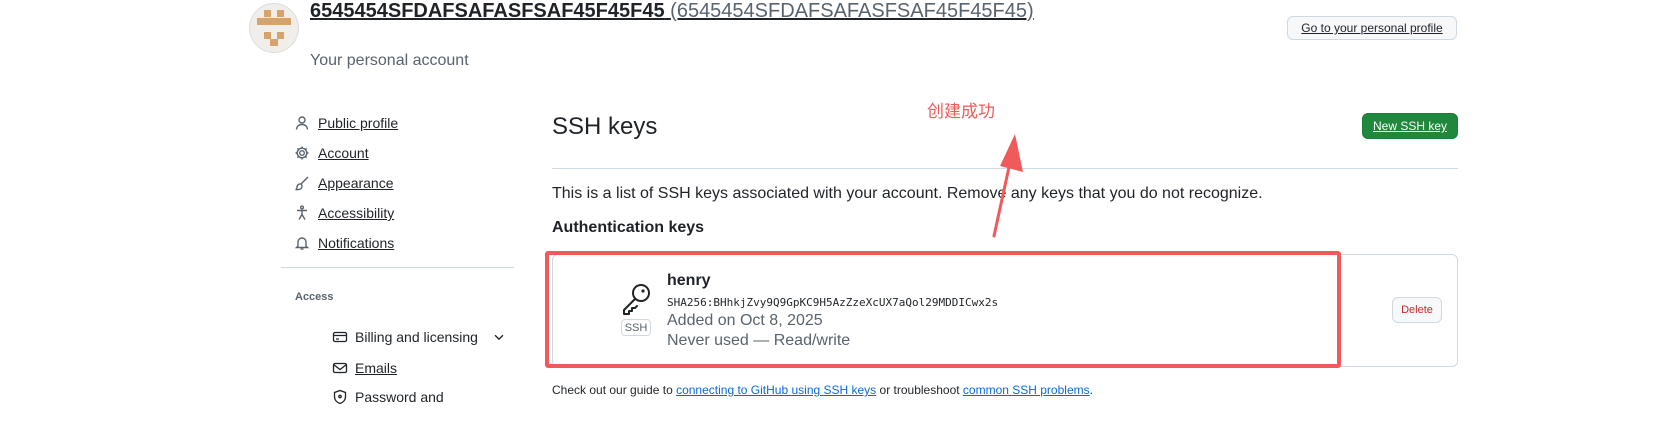  Describe the element at coordinates (356, 213) in the screenshot. I see `sidebar-item-label: Accessibility` at that location.